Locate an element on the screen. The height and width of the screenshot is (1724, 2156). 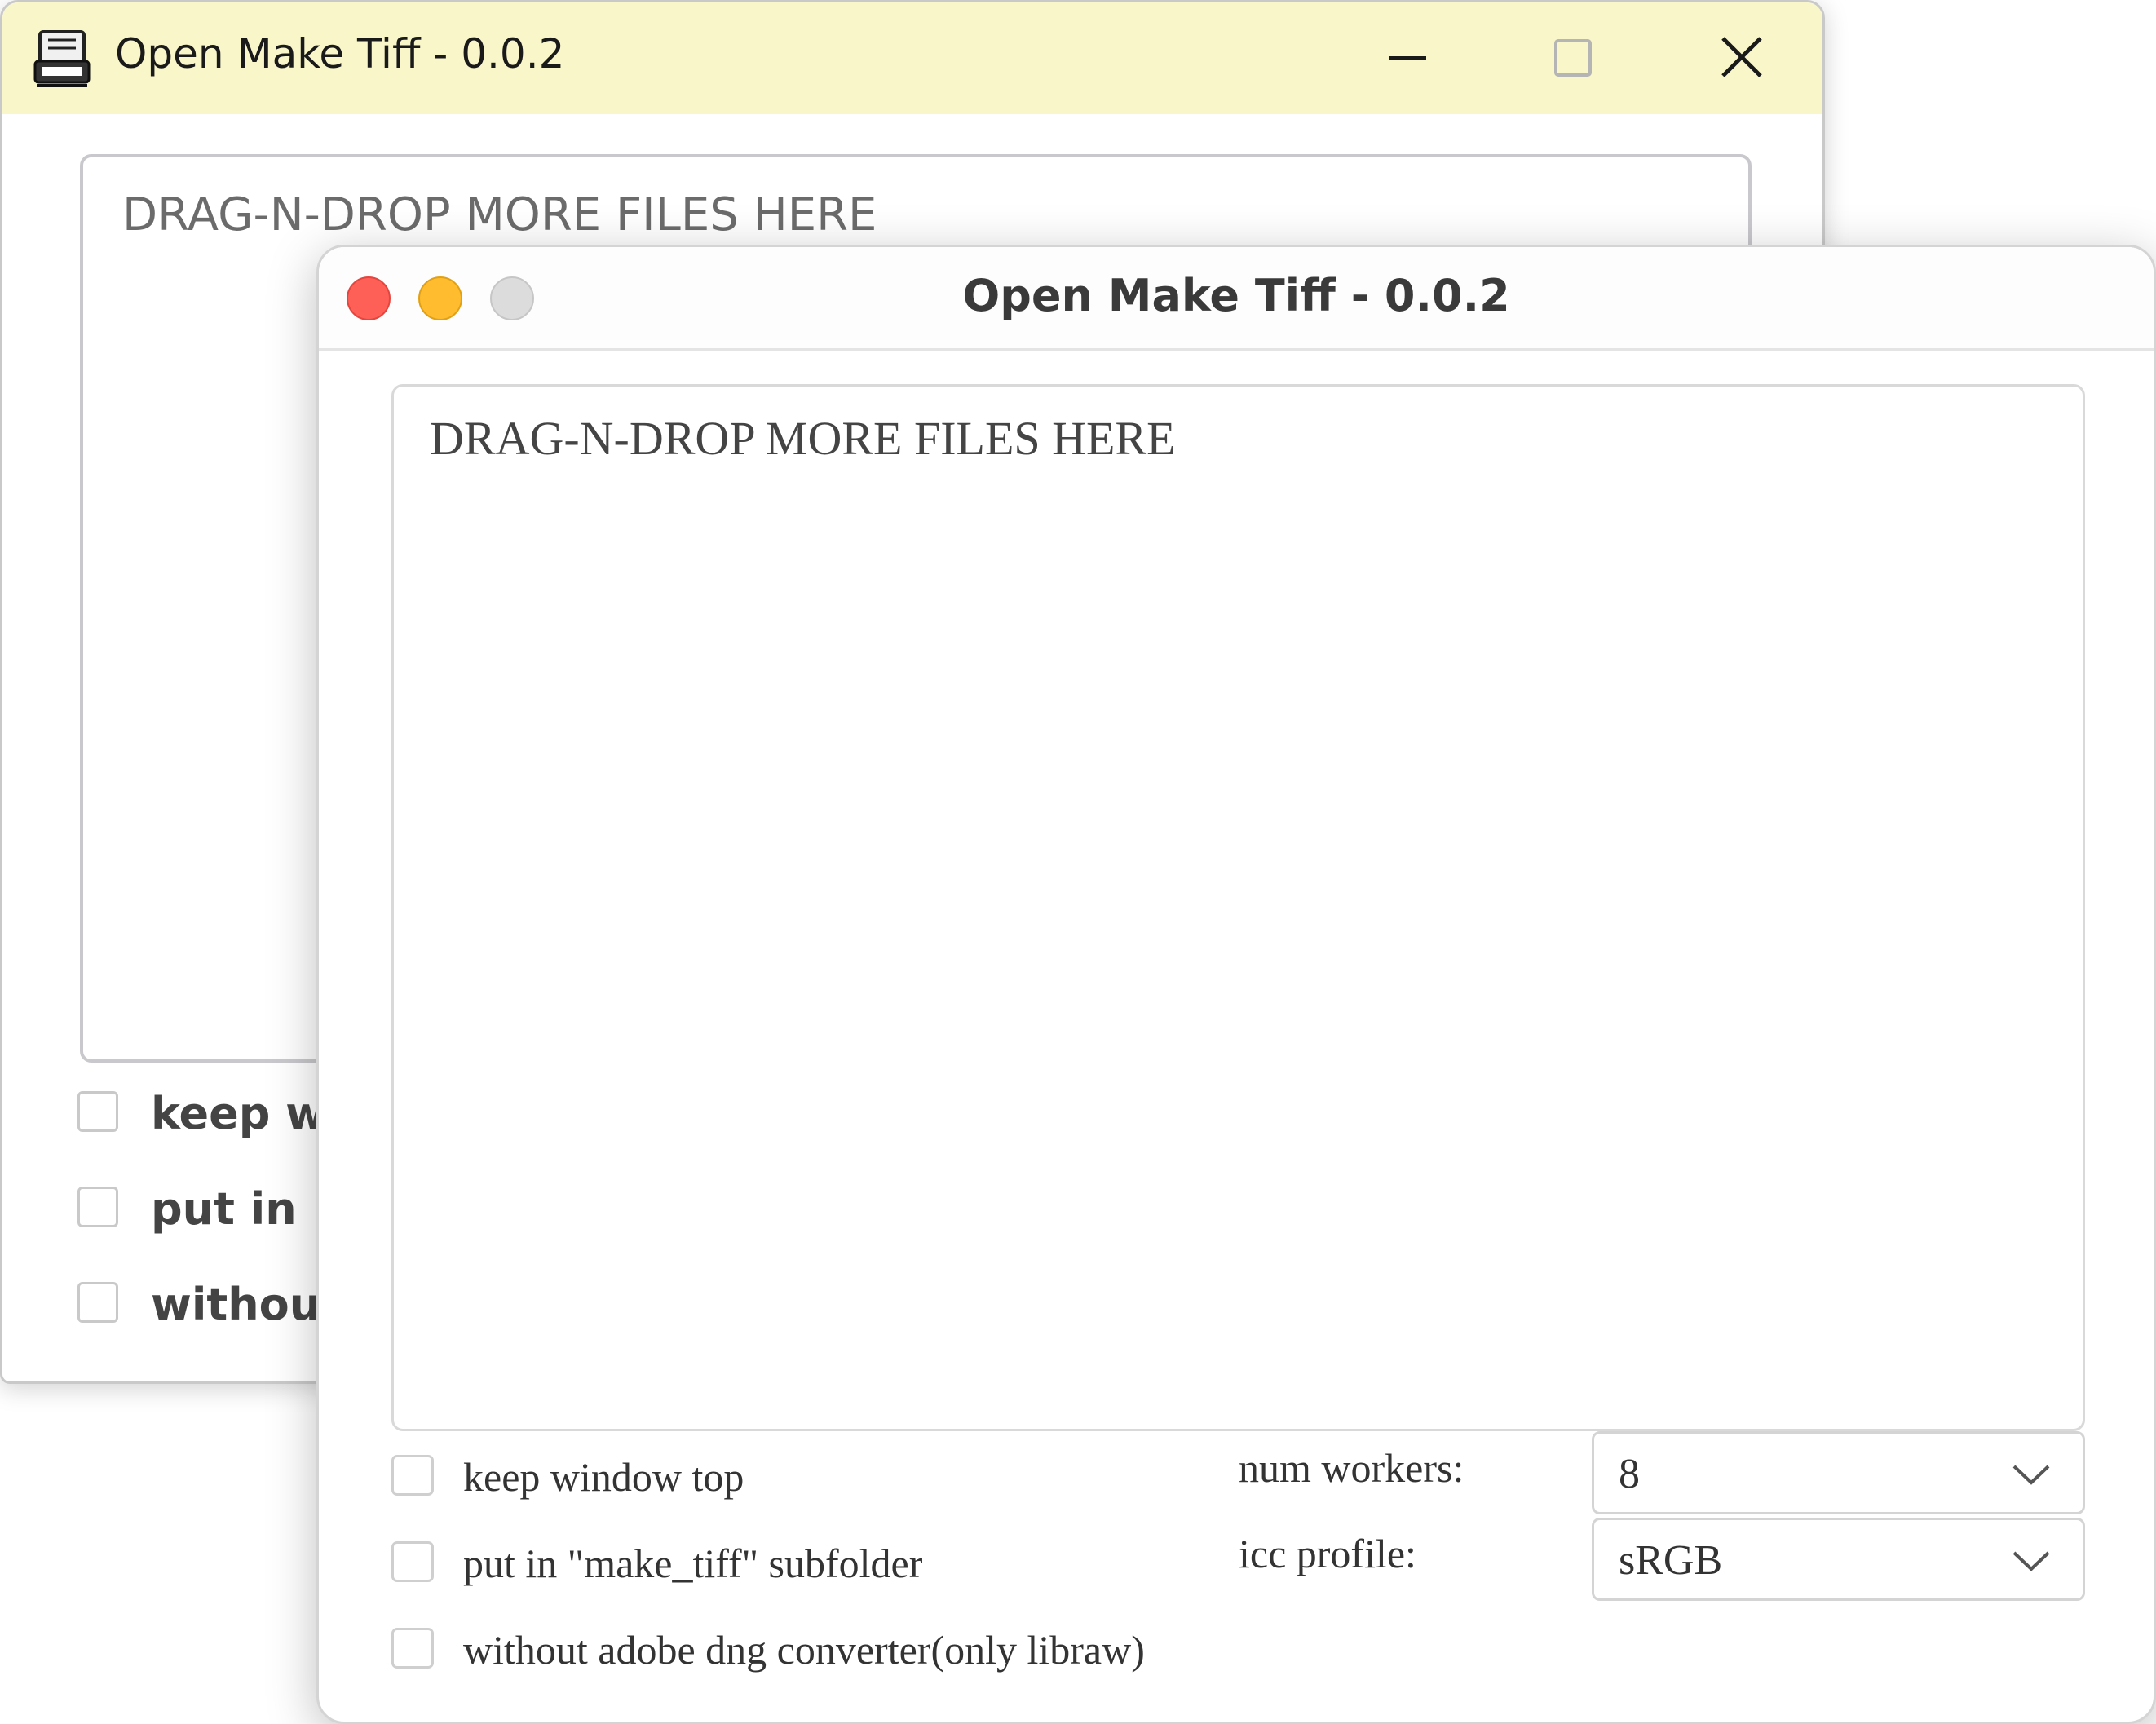
back-checkbox-without-dng is located at coordinates (97, 1302).